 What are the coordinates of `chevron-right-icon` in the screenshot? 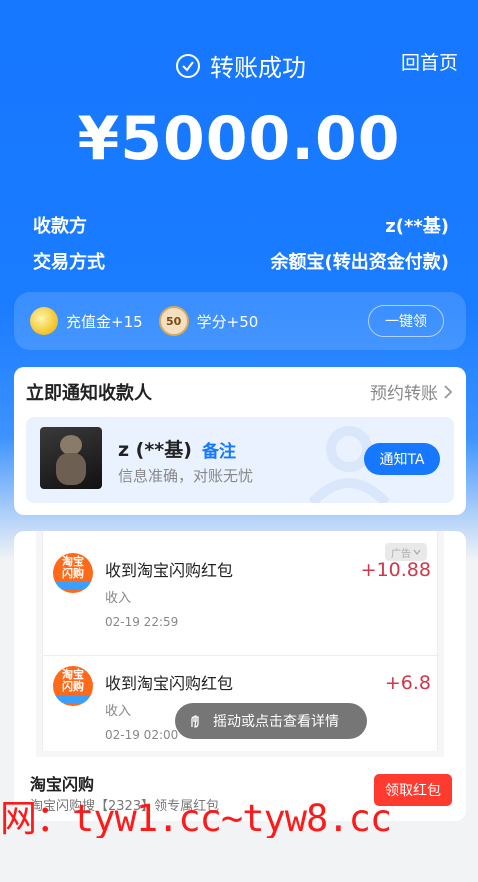 It's located at (448, 391).